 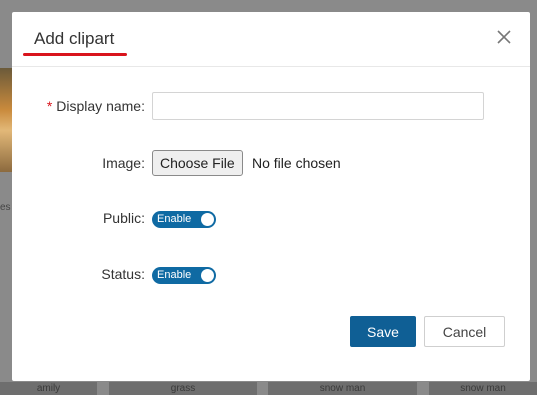 What do you see at coordinates (197, 163) in the screenshot?
I see `choose-file-button: Choose File` at bounding box center [197, 163].